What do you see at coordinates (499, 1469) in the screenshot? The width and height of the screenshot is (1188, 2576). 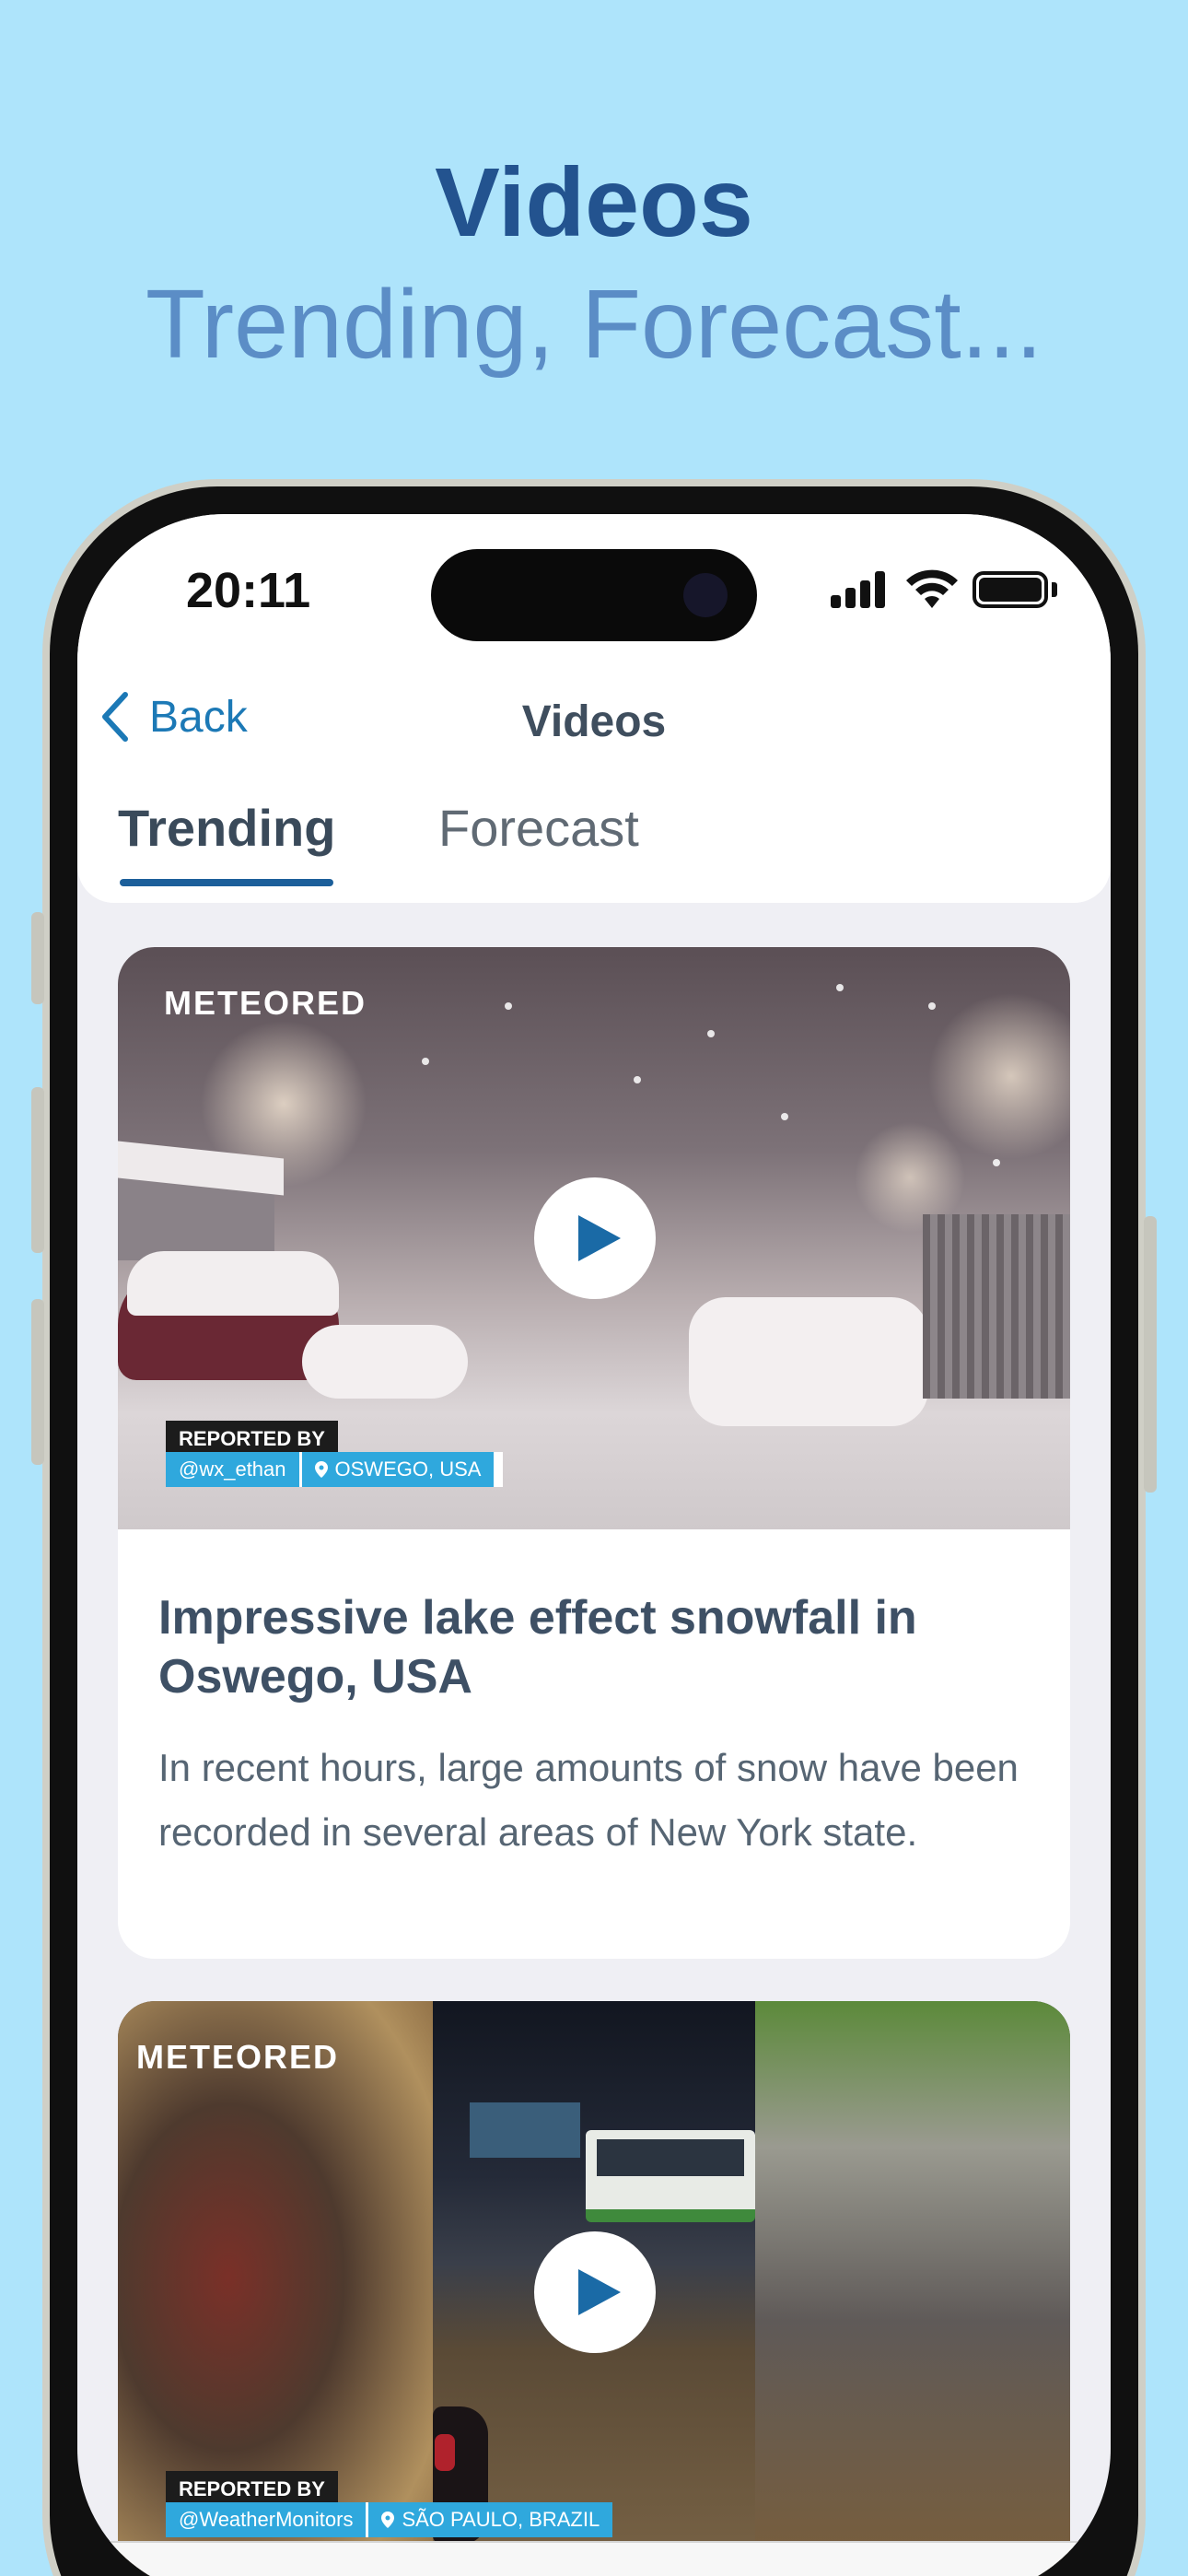 I see `tag-end-marker` at bounding box center [499, 1469].